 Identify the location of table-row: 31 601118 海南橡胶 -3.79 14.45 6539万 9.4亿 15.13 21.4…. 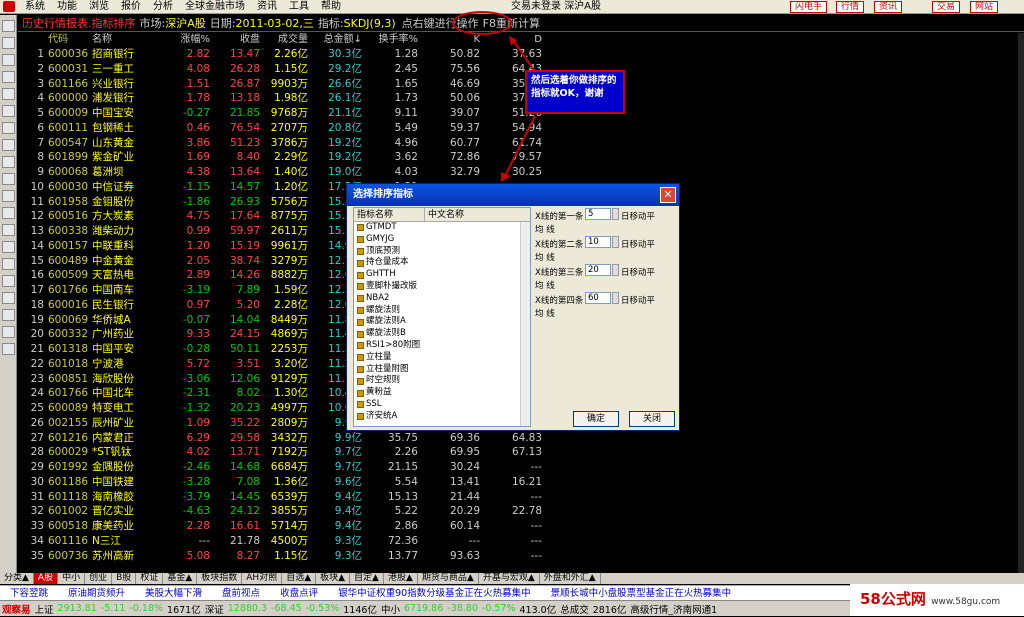
(518, 497).